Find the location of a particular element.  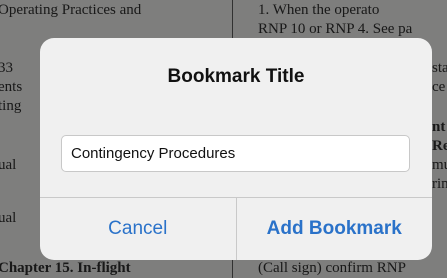

cancel-button: Cancel is located at coordinates (138, 229).